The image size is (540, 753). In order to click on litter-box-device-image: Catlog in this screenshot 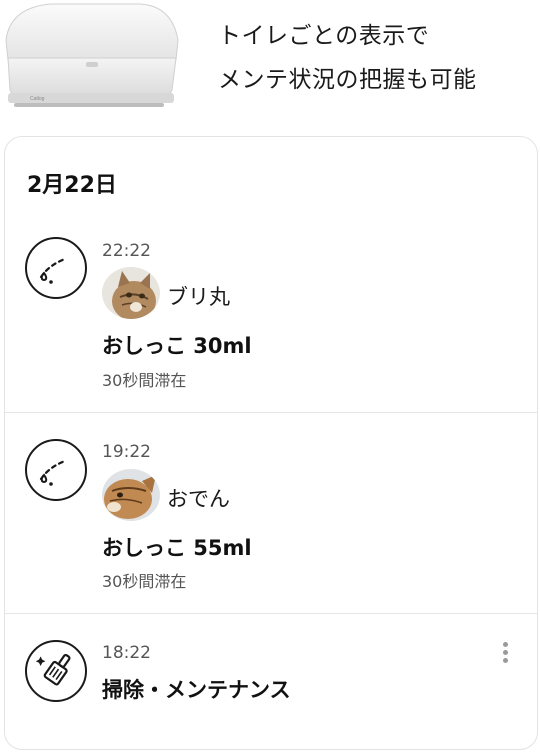, I will do `click(92, 55)`.